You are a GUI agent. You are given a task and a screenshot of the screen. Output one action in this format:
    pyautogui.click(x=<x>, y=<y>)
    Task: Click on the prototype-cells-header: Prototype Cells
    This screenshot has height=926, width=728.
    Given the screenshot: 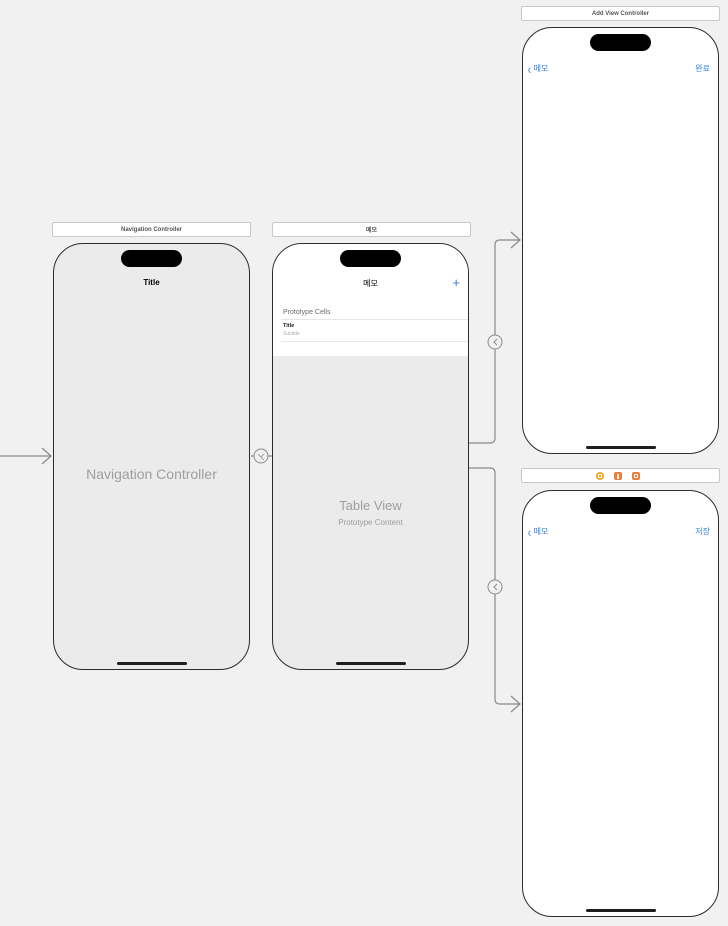 What is the action you would take?
    pyautogui.click(x=307, y=312)
    